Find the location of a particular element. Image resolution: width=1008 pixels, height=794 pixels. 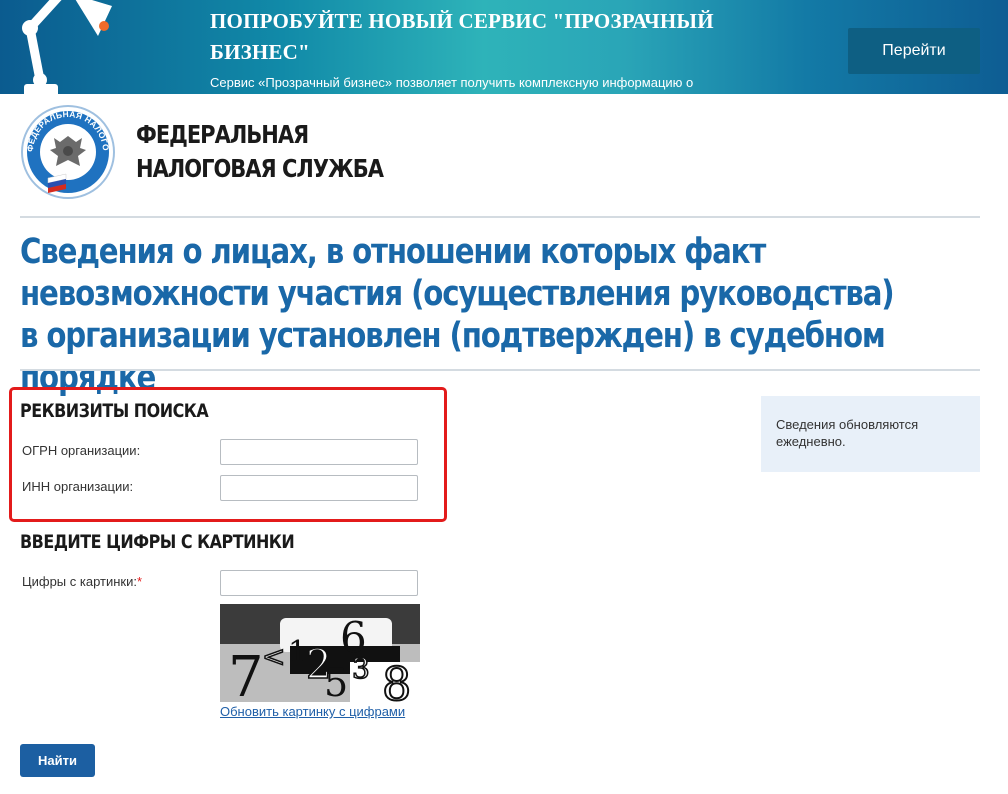

captcha-input is located at coordinates (319, 583).